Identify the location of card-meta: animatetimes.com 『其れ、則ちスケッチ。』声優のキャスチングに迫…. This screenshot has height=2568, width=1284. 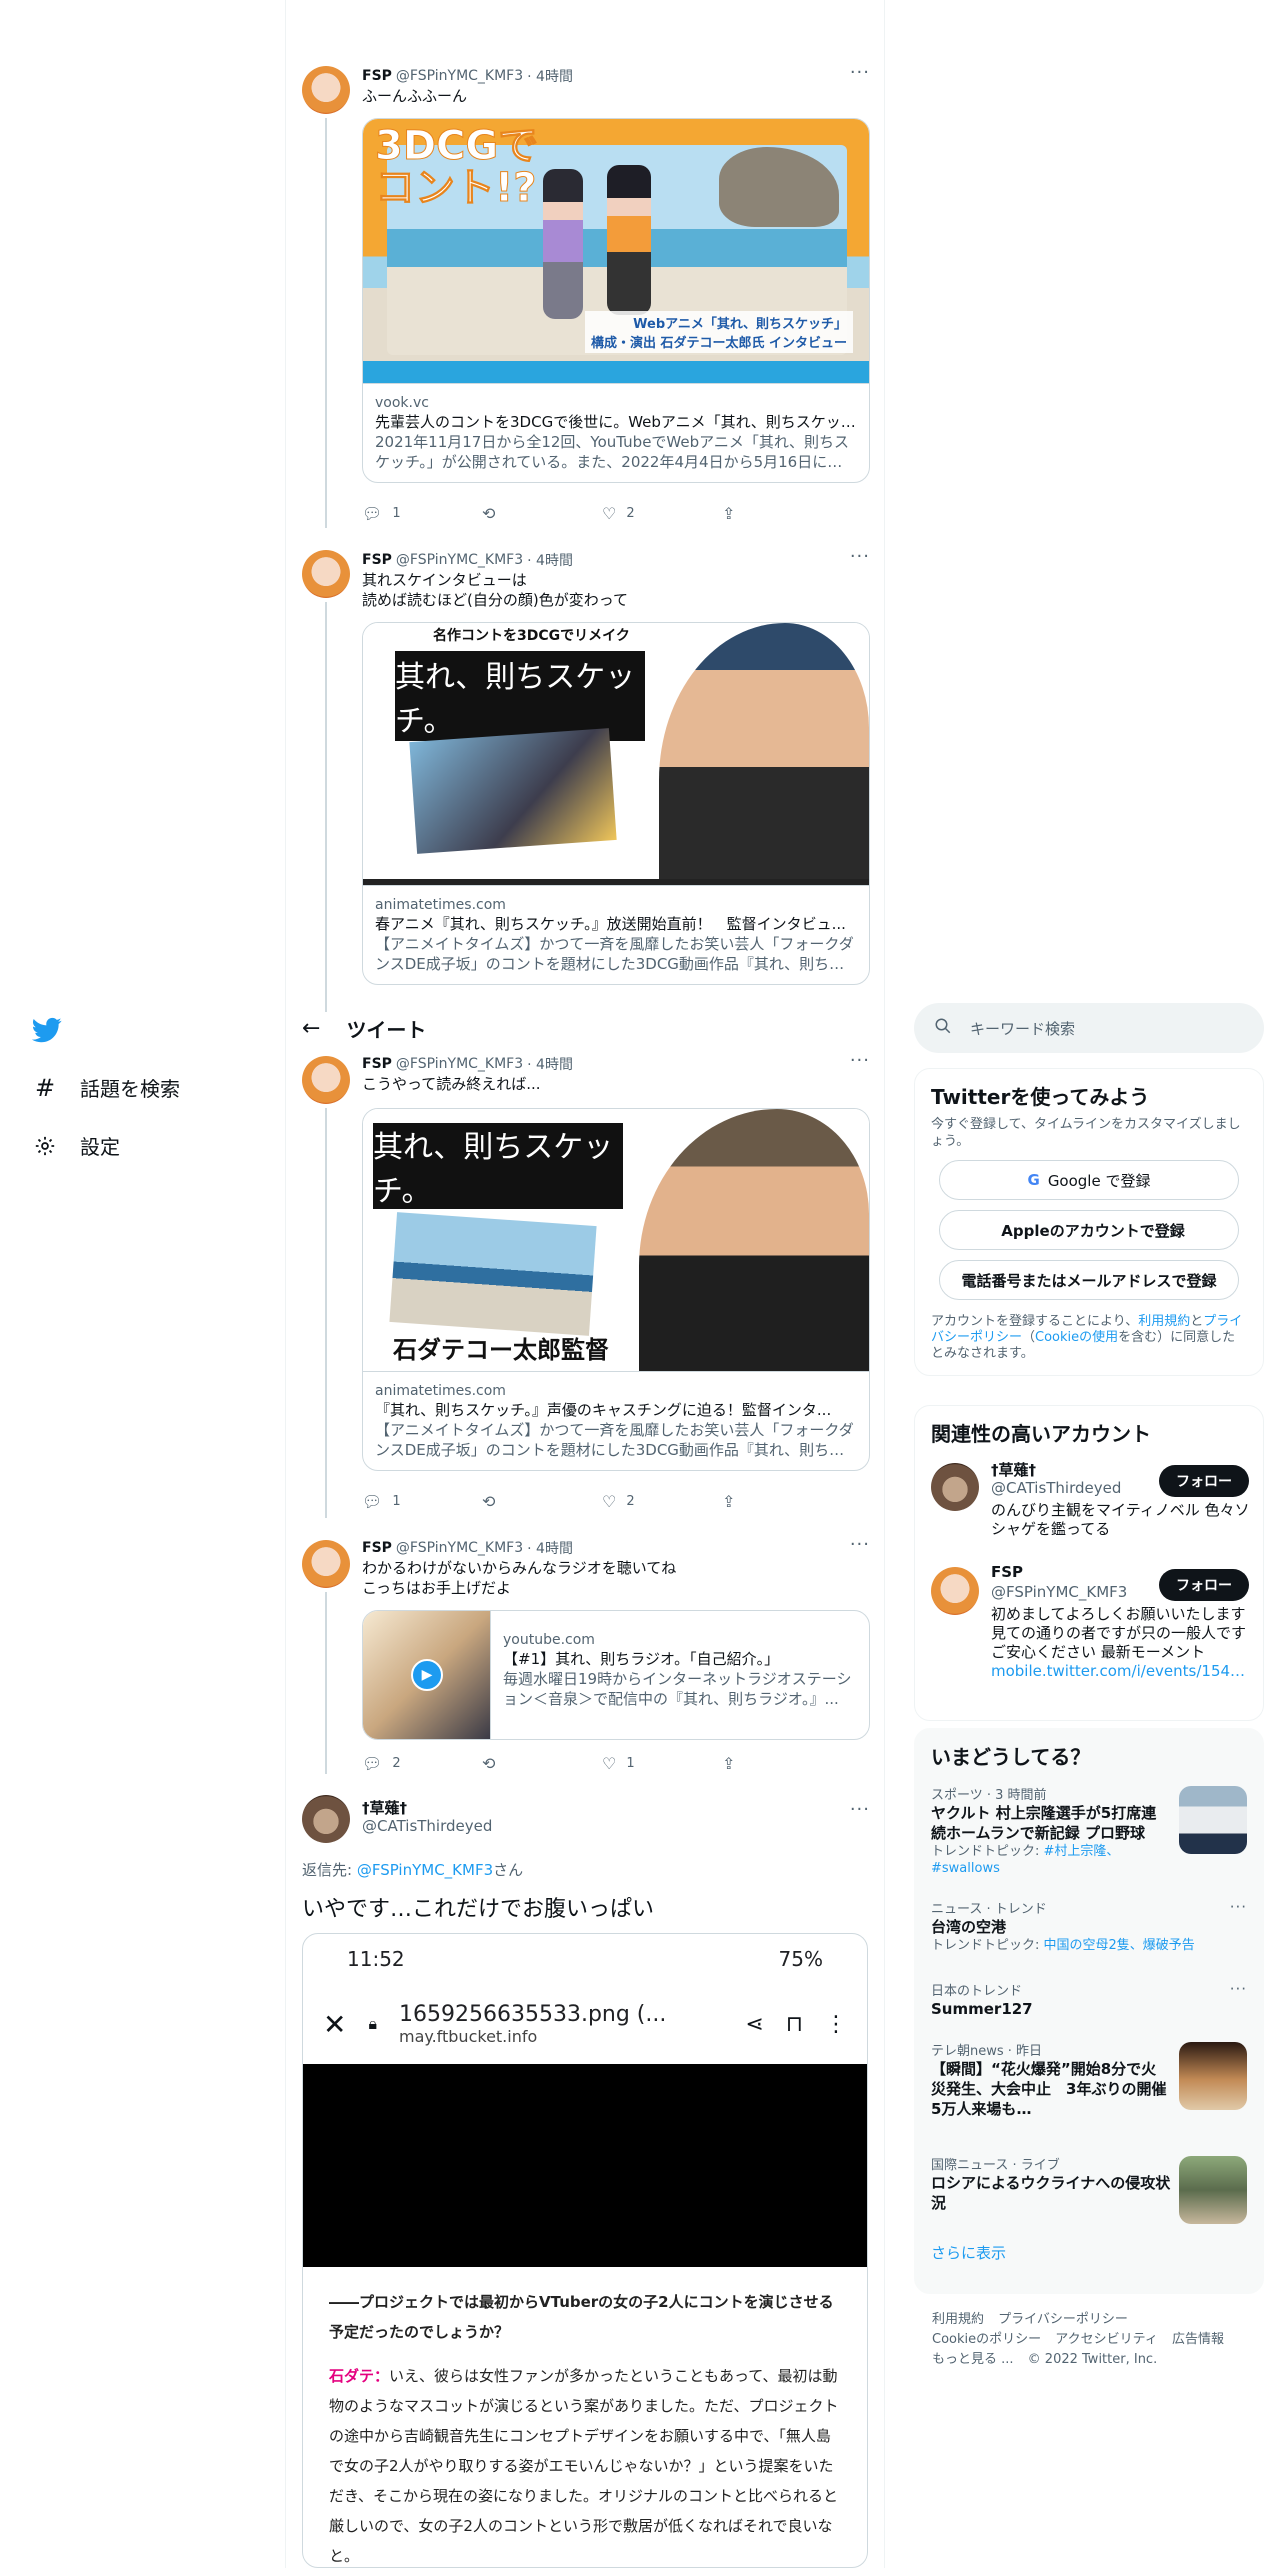
(616, 1420).